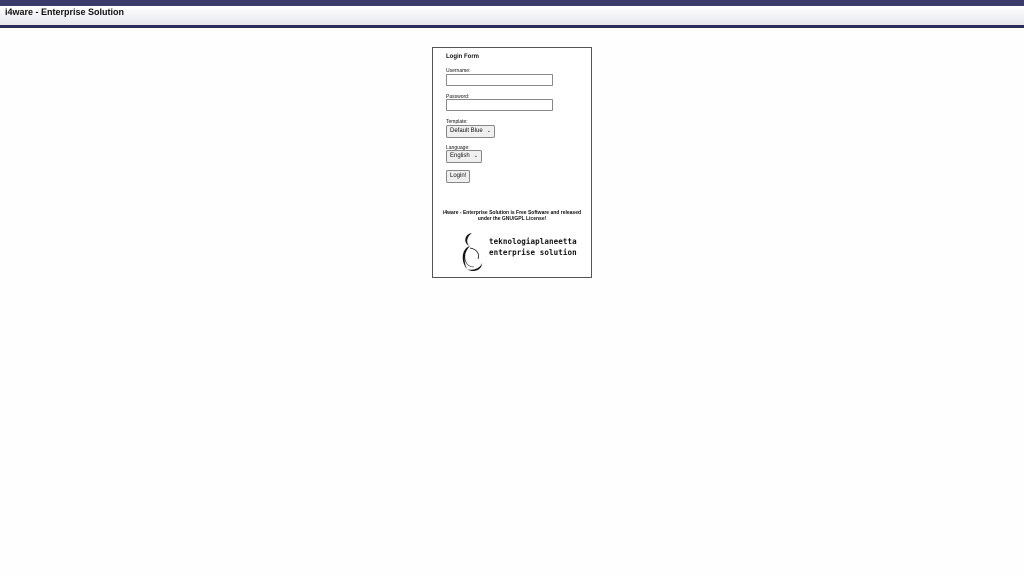 The width and height of the screenshot is (1024, 576). I want to click on language-select: English ⌄, so click(464, 156).